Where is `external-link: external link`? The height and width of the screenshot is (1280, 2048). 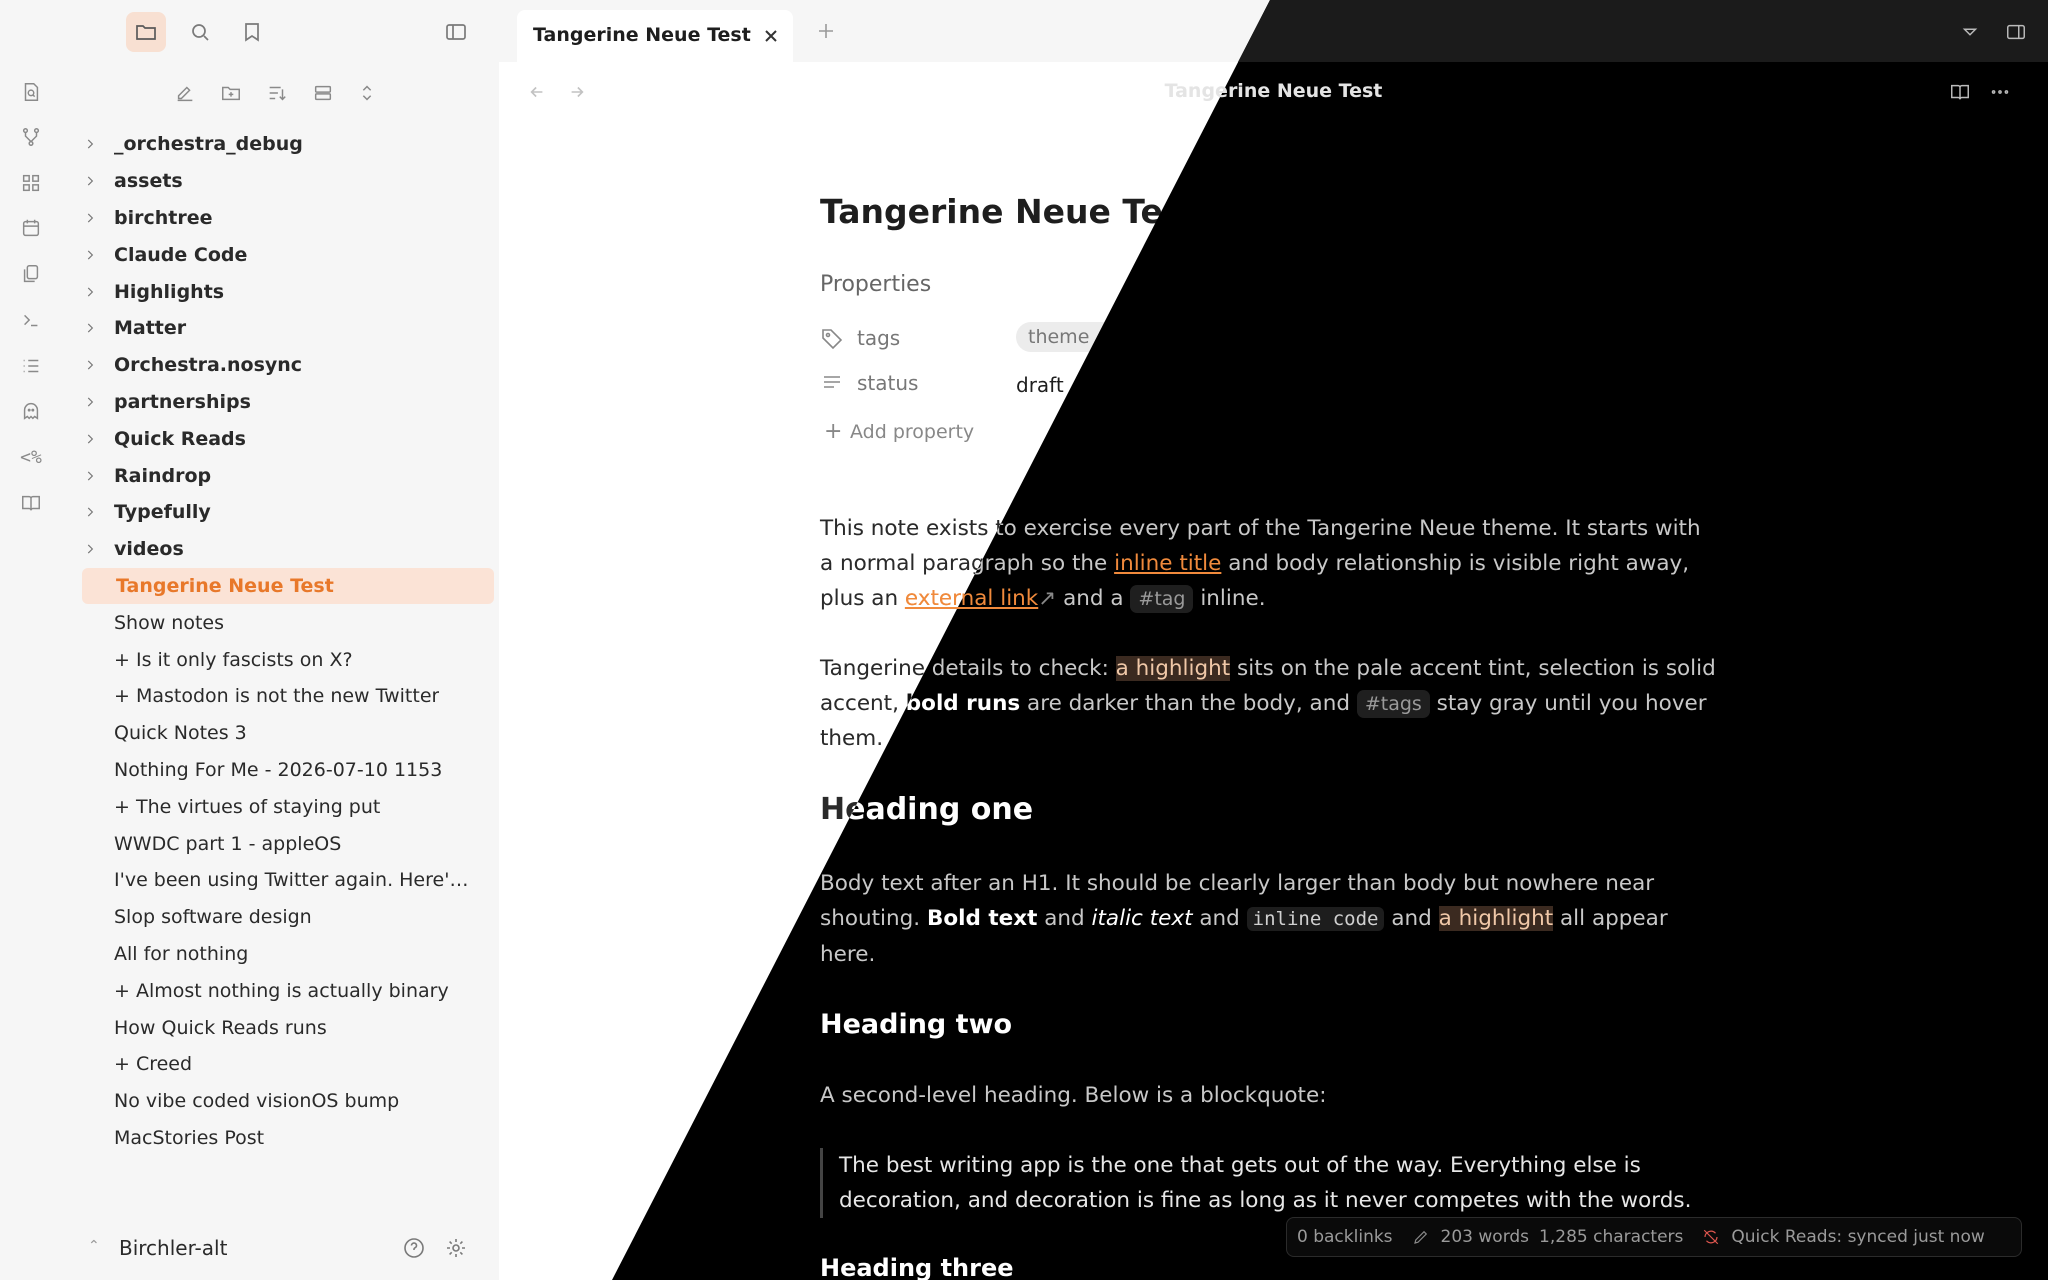
external-link: external link is located at coordinates (971, 598).